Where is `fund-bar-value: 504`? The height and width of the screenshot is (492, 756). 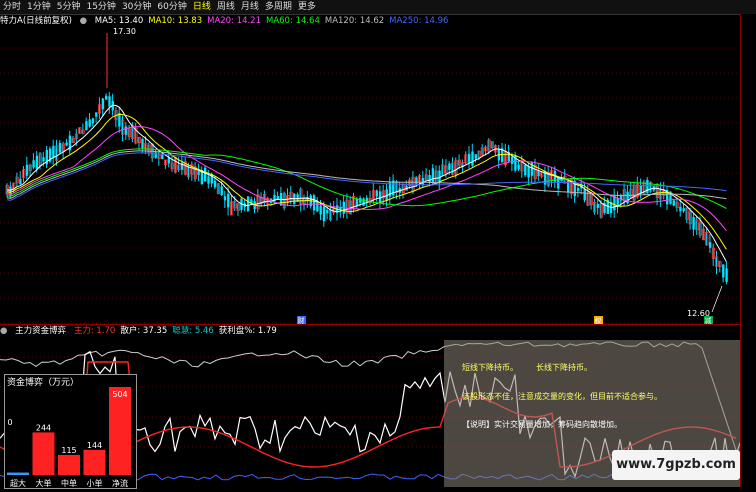 fund-bar-value: 504 is located at coordinates (119, 394).